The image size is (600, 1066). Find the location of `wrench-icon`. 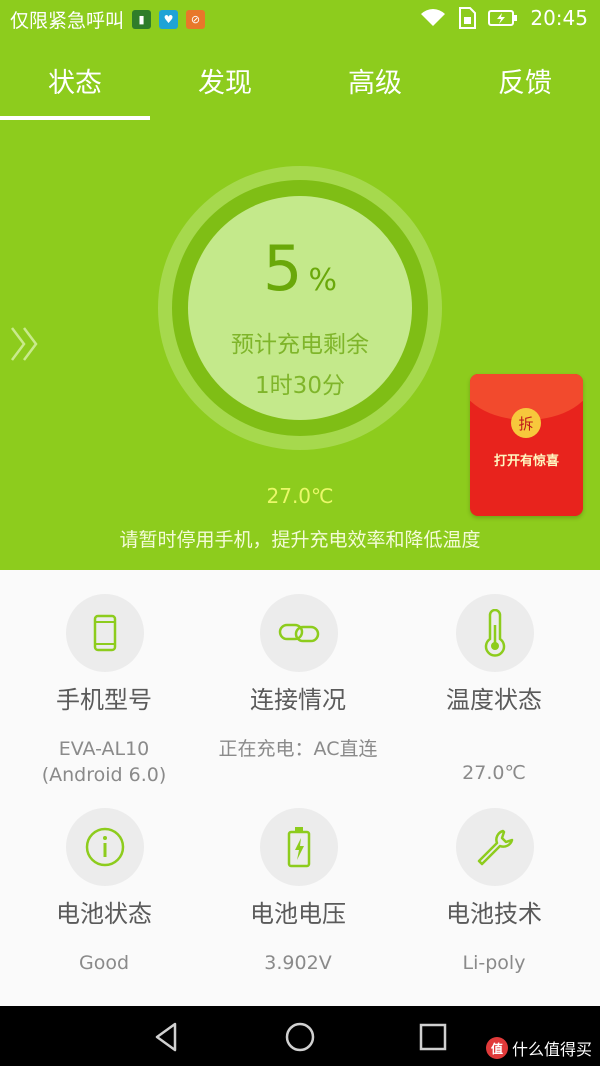

wrench-icon is located at coordinates (495, 847).